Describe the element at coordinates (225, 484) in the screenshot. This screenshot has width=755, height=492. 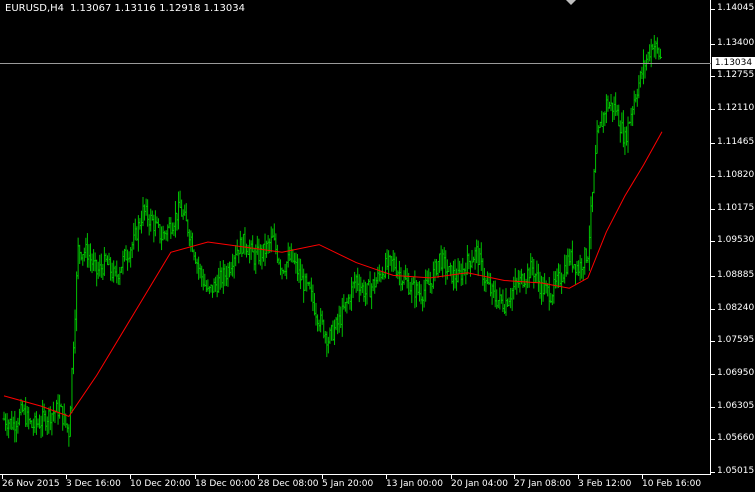
I see `time-tick-label: 18 Dec 00:00` at that location.